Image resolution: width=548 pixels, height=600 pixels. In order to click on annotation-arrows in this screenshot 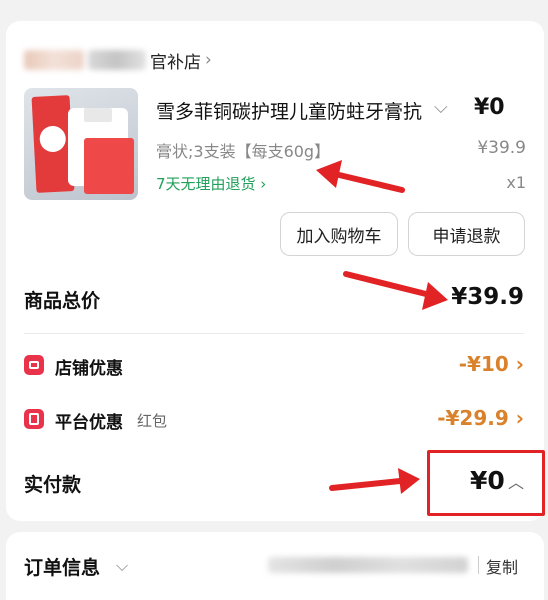, I will do `click(382, 327)`.